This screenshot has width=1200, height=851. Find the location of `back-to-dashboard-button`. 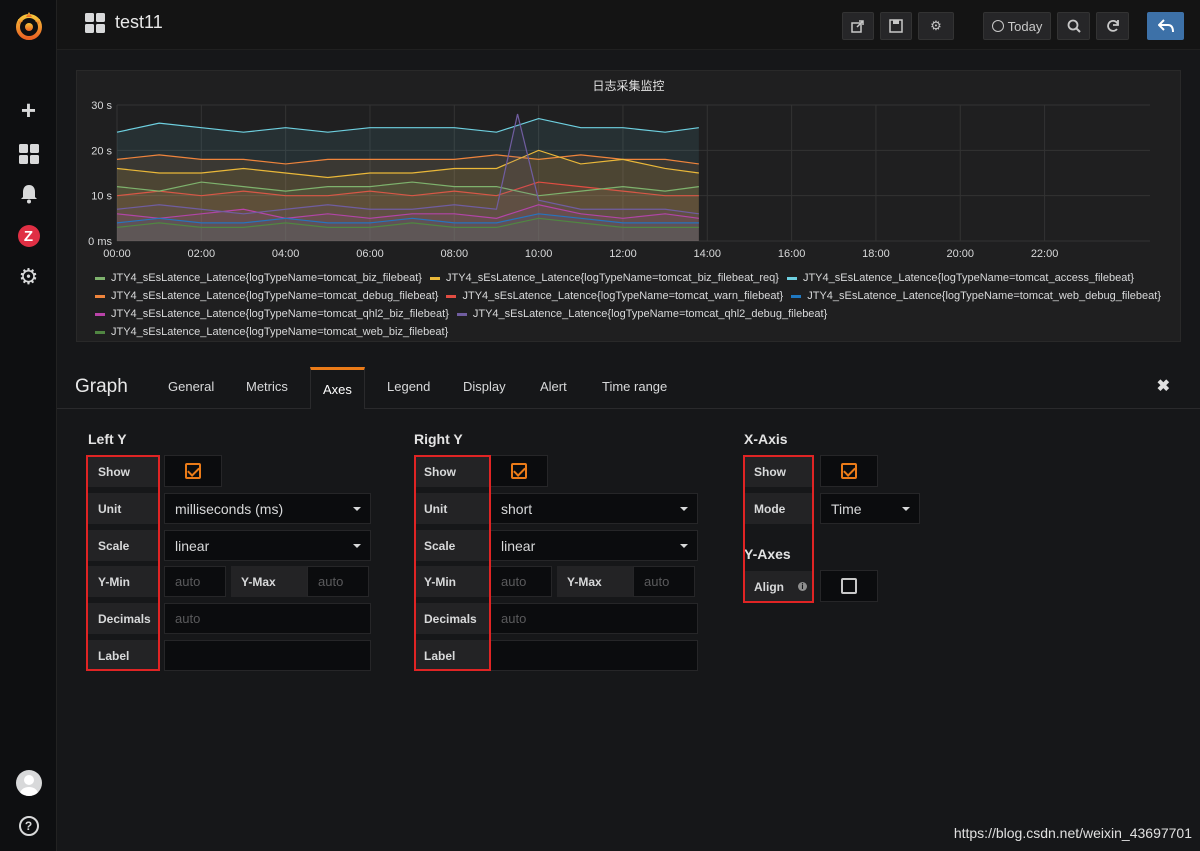

back-to-dashboard-button is located at coordinates (1165, 26).